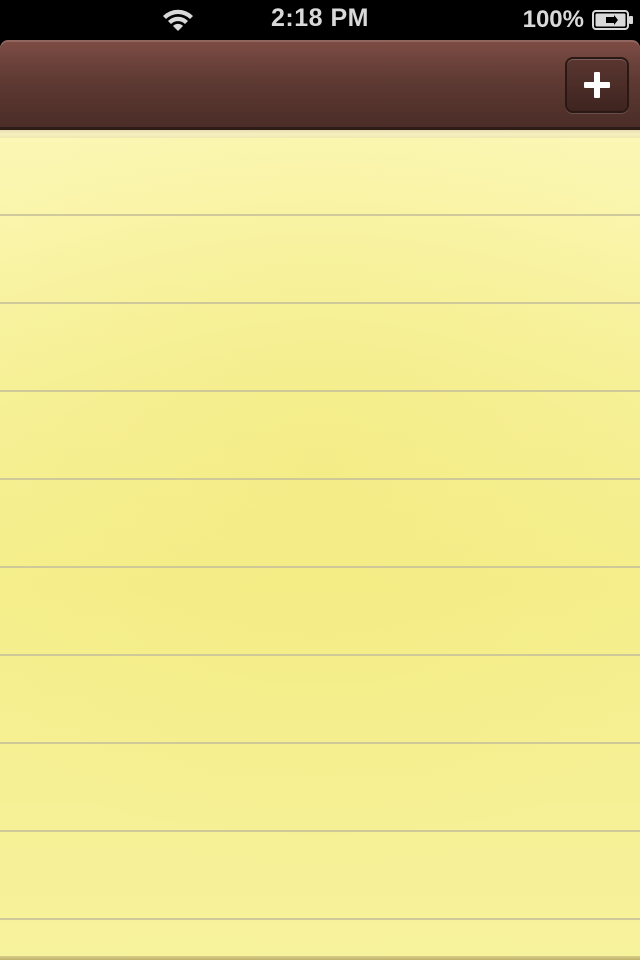 This screenshot has width=640, height=960. What do you see at coordinates (320, 134) in the screenshot?
I see `paper-top-edge` at bounding box center [320, 134].